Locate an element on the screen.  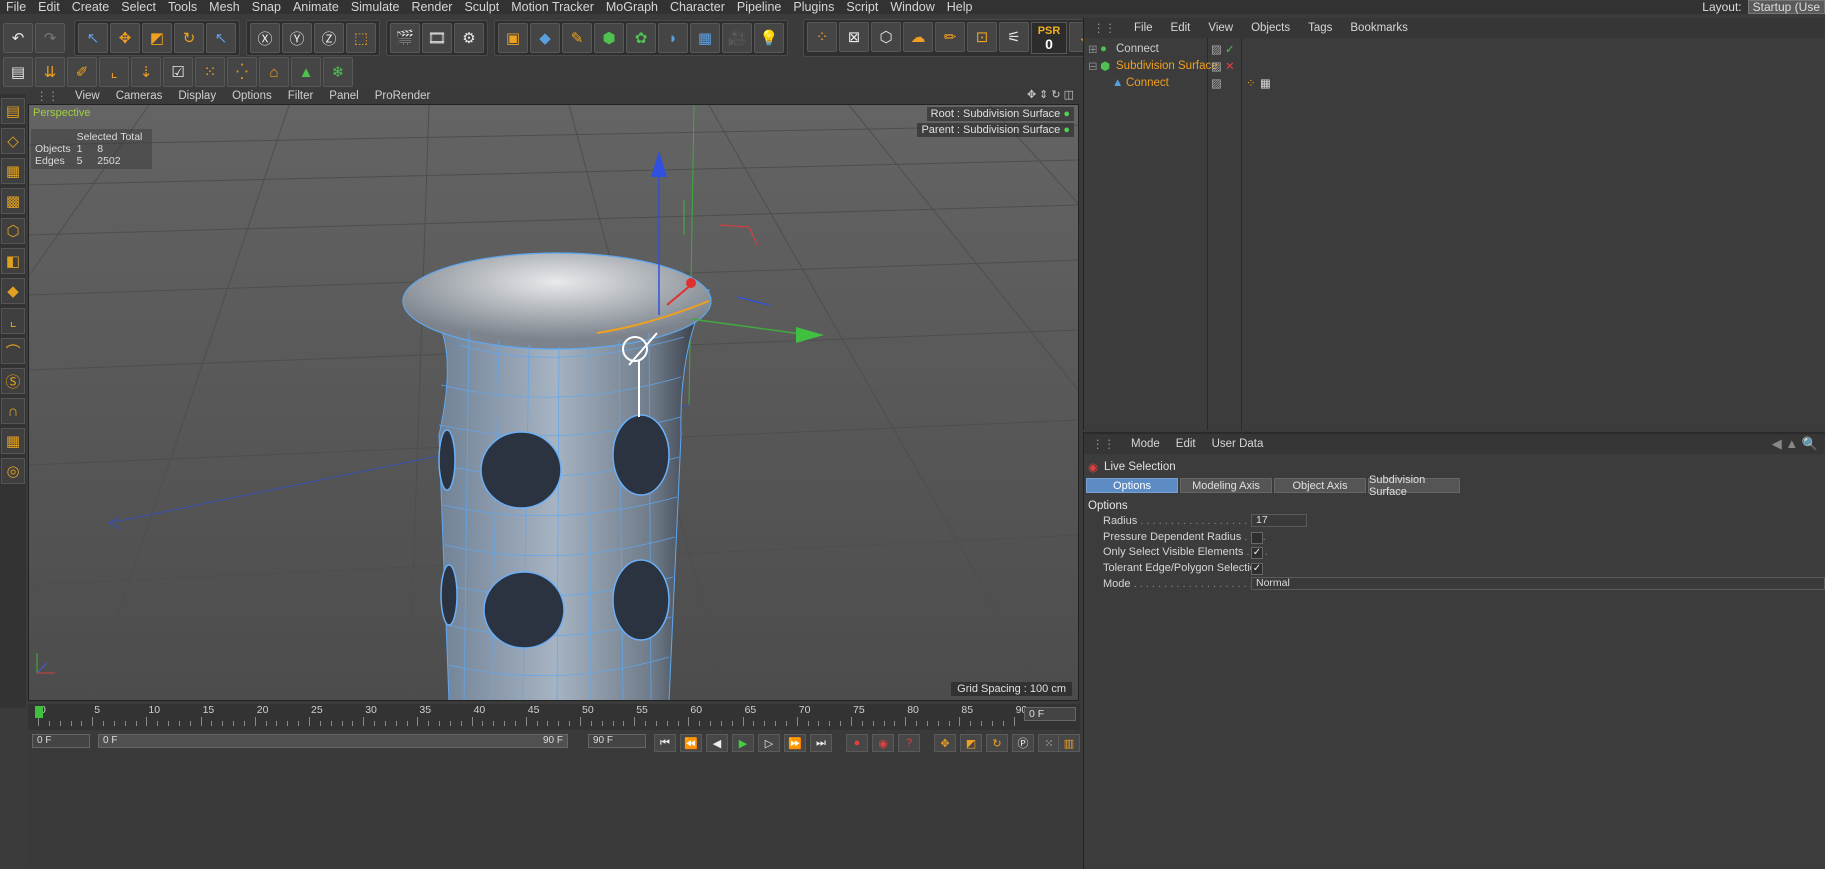
tweak-mode-icon: ⌒ is located at coordinates (13, 351).